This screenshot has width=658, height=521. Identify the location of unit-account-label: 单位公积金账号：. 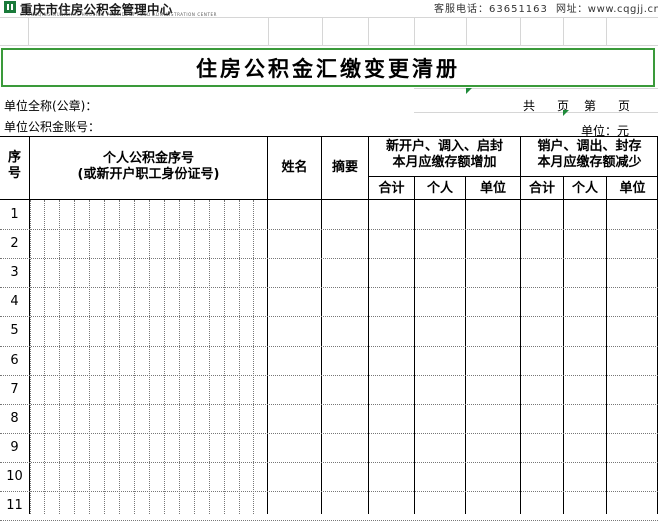
(52, 127).